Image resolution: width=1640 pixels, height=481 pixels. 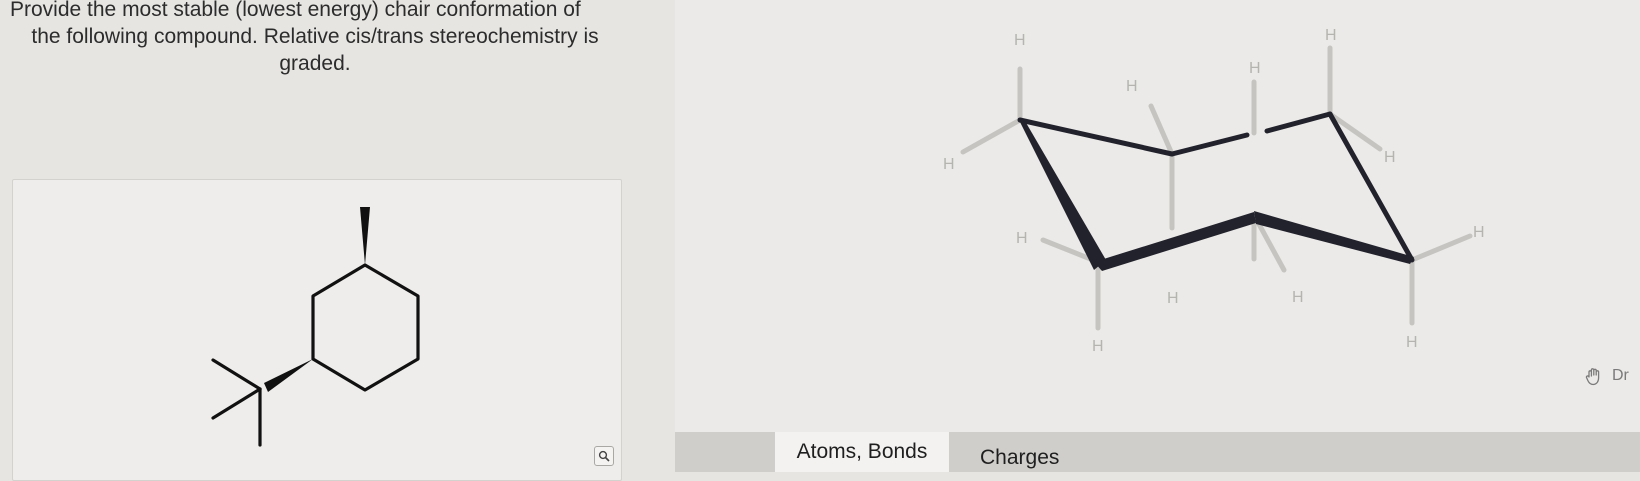 I want to click on magnifier-icon, so click(x=604, y=456).